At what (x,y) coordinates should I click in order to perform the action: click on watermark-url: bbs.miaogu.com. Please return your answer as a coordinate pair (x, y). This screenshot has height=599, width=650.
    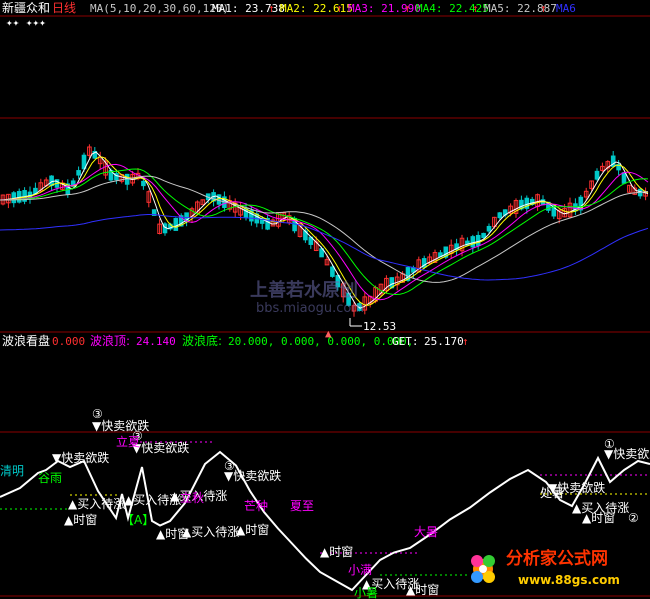
    Looking at the image, I should click on (310, 308).